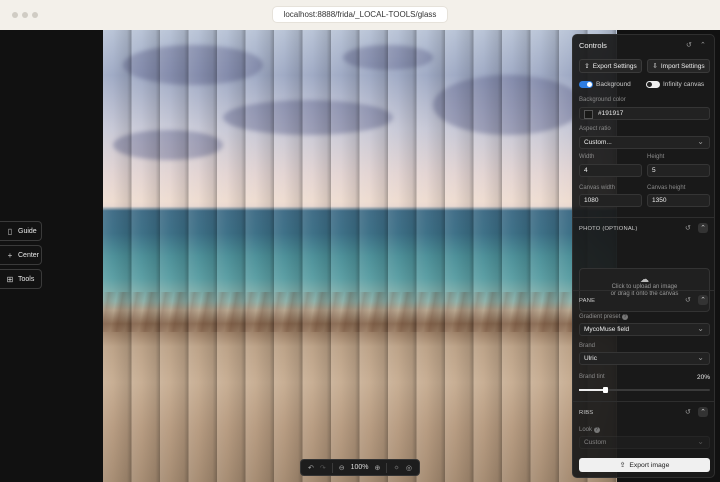  Describe the element at coordinates (10, 231) in the screenshot. I see `book-icon: ▯` at that location.